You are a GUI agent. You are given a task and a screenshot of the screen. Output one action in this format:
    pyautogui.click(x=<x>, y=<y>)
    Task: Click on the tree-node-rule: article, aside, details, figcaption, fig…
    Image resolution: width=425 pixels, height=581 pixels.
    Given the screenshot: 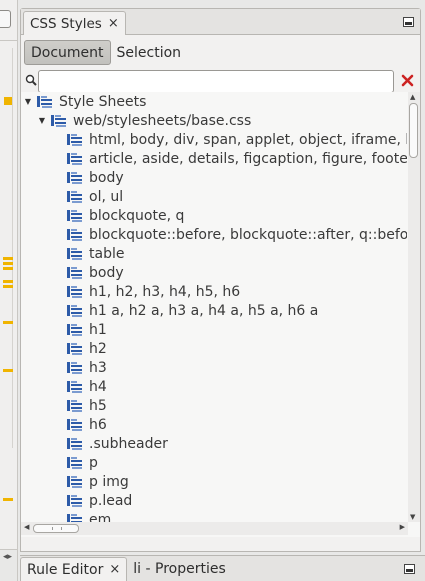 What is the action you would take?
    pyautogui.click(x=214, y=158)
    